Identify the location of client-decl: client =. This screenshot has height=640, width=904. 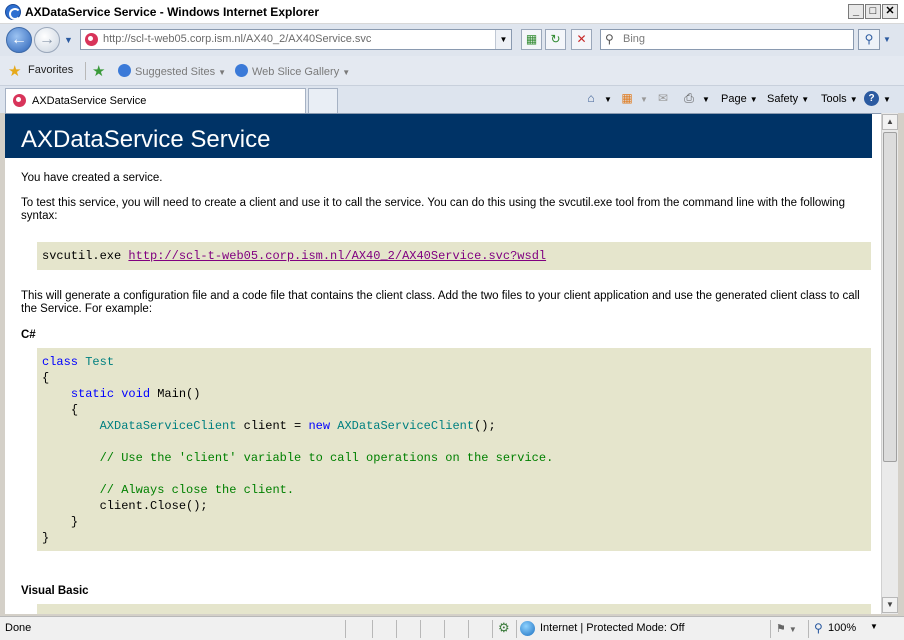
(272, 426).